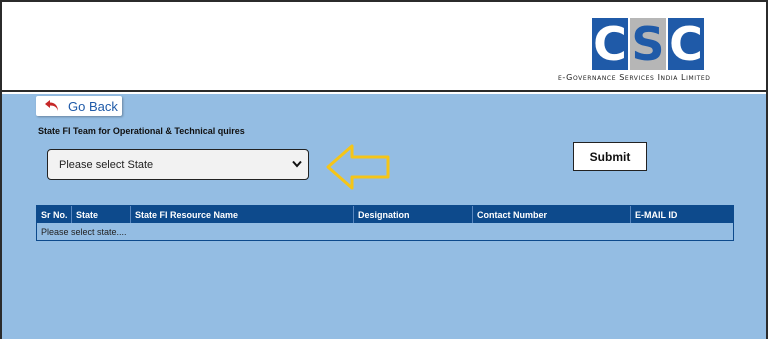 This screenshot has width=768, height=339. I want to click on go-back-label: Go Back, so click(93, 106).